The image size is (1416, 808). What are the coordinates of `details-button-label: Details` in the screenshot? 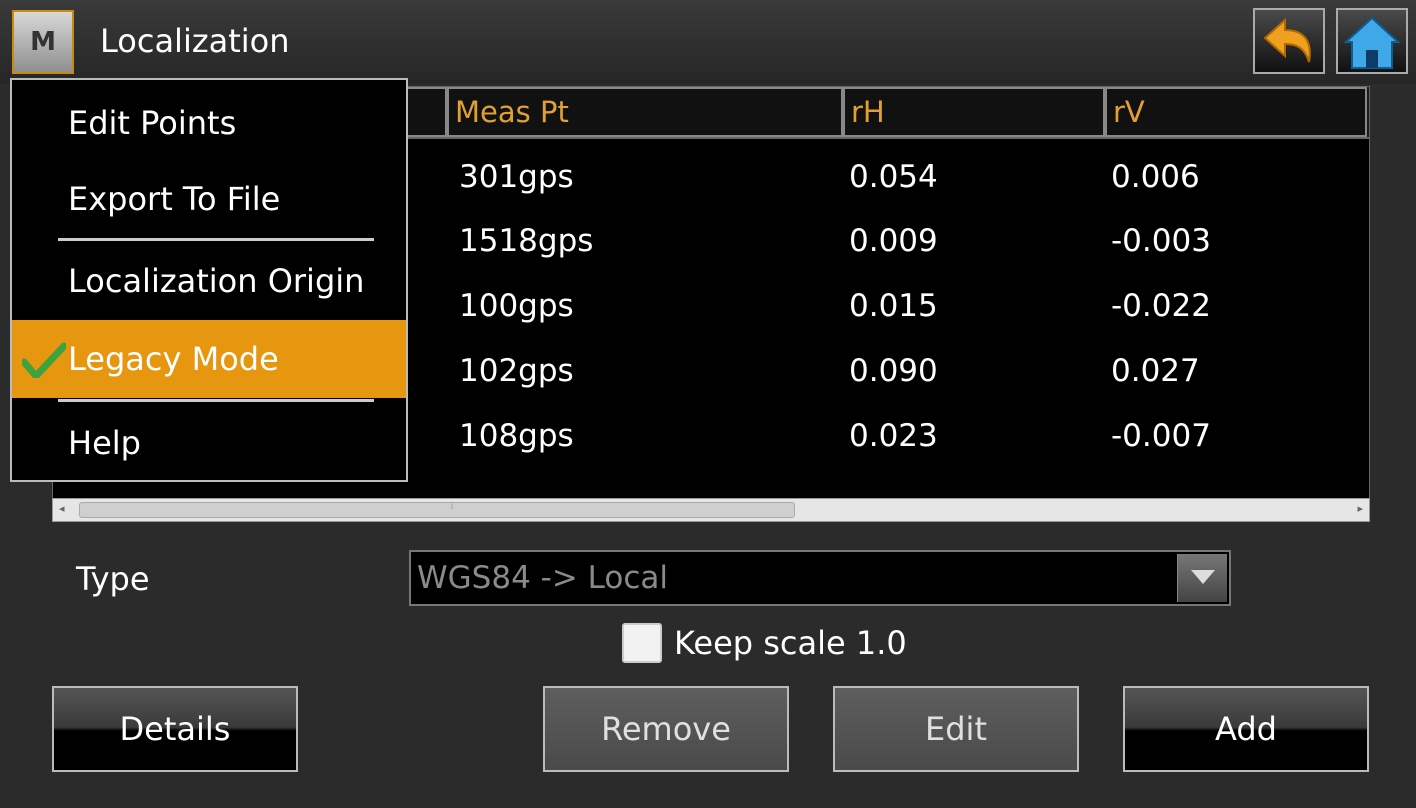 It's located at (175, 729).